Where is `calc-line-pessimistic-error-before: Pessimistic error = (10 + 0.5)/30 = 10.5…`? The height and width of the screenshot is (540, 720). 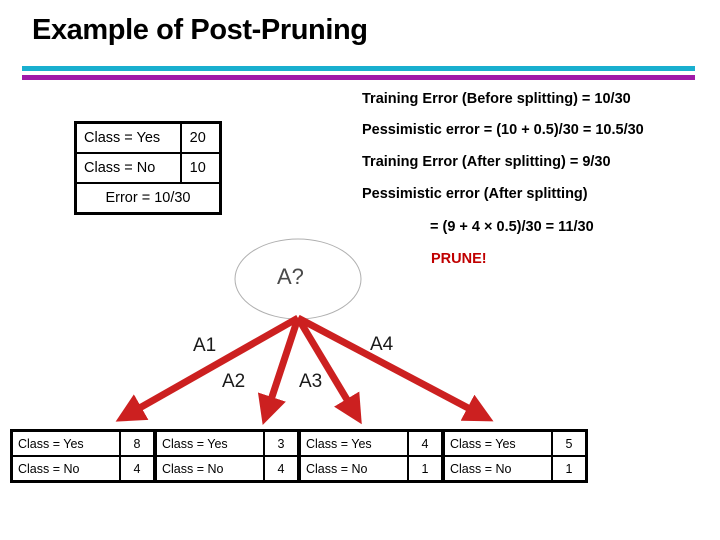
calc-line-pessimistic-error-before: Pessimistic error = (10 + 0.5)/30 = 10.5… is located at coordinates (503, 130).